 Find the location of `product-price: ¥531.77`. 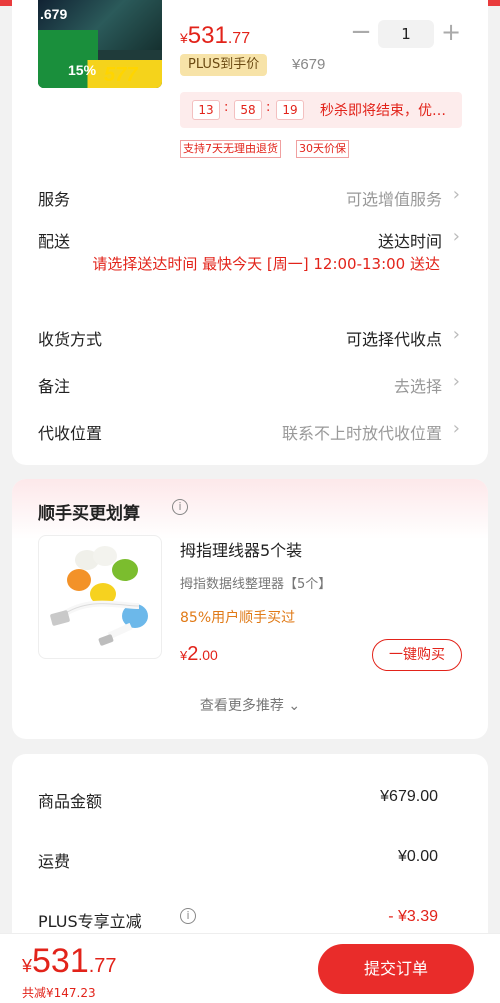

product-price: ¥531.77 is located at coordinates (215, 36).